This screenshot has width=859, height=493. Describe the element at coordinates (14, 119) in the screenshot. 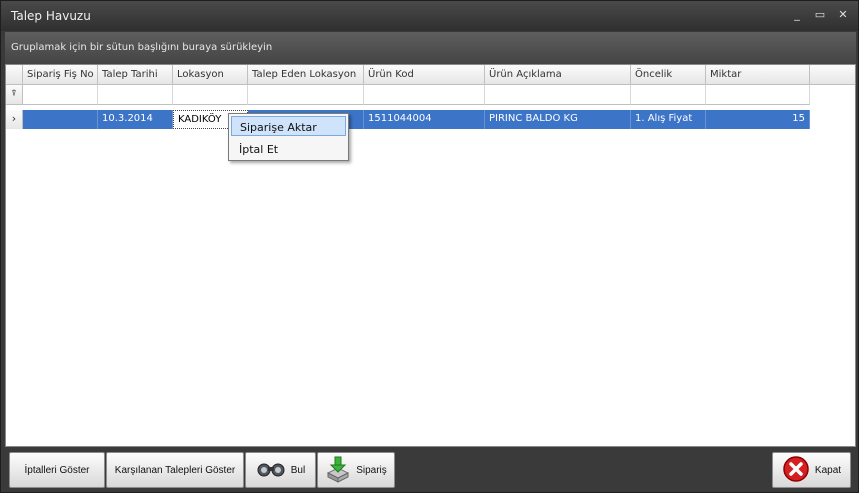

I see `row-pointer-icon: ›` at that location.